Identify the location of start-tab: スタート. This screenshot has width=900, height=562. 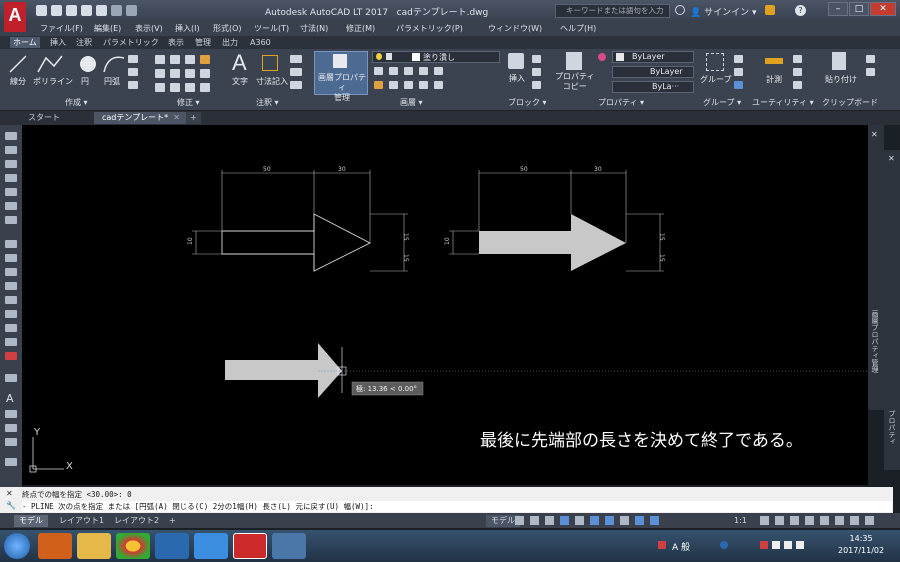
(44, 118).